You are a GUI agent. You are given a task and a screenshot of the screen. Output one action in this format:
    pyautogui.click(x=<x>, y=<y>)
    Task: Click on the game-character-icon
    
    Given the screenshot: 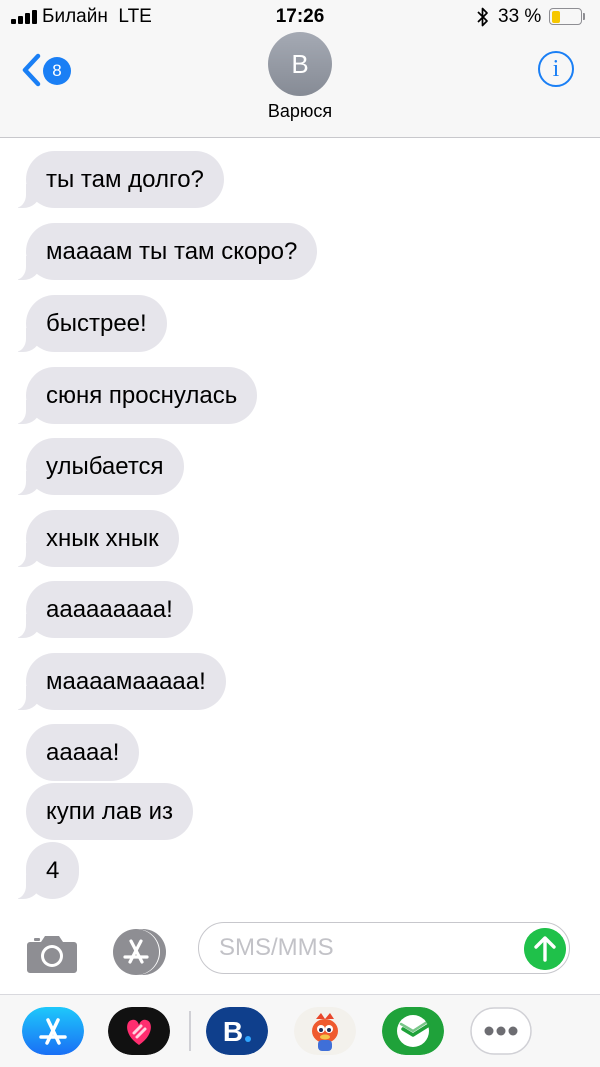 What is the action you would take?
    pyautogui.click(x=325, y=1031)
    